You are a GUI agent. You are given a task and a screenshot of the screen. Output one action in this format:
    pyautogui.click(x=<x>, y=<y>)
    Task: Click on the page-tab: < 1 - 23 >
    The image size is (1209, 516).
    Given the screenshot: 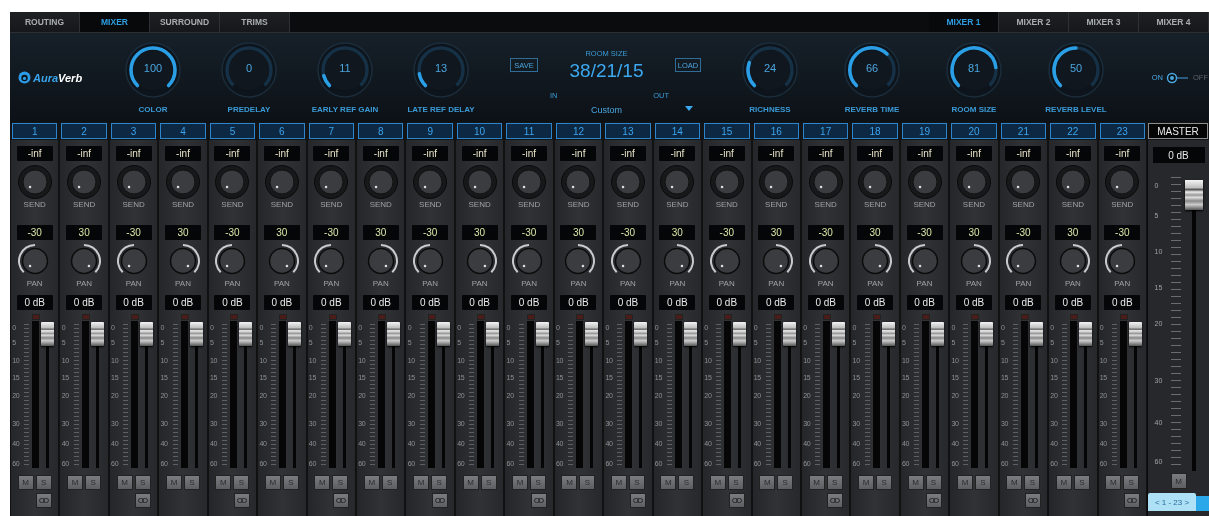 What is the action you would take?
    pyautogui.click(x=1172, y=502)
    